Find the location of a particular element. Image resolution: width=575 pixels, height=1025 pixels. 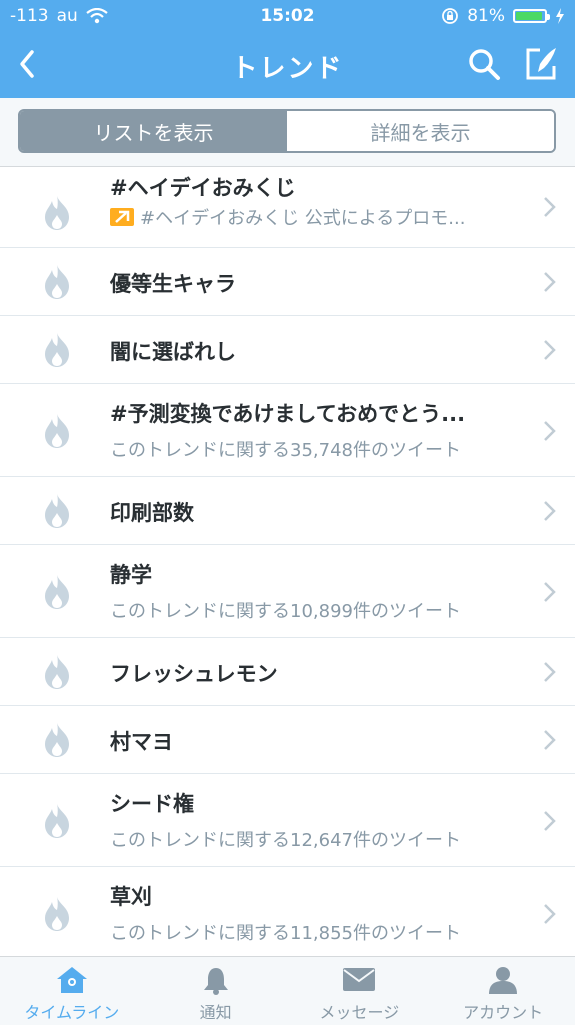

tab-timeline: タイムライン is located at coordinates (72, 991).